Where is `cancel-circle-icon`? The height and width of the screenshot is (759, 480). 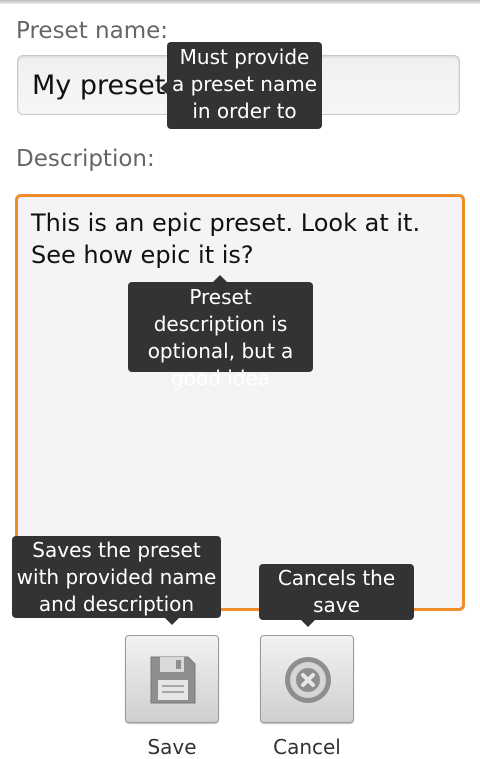
cancel-circle-icon is located at coordinates (308, 680).